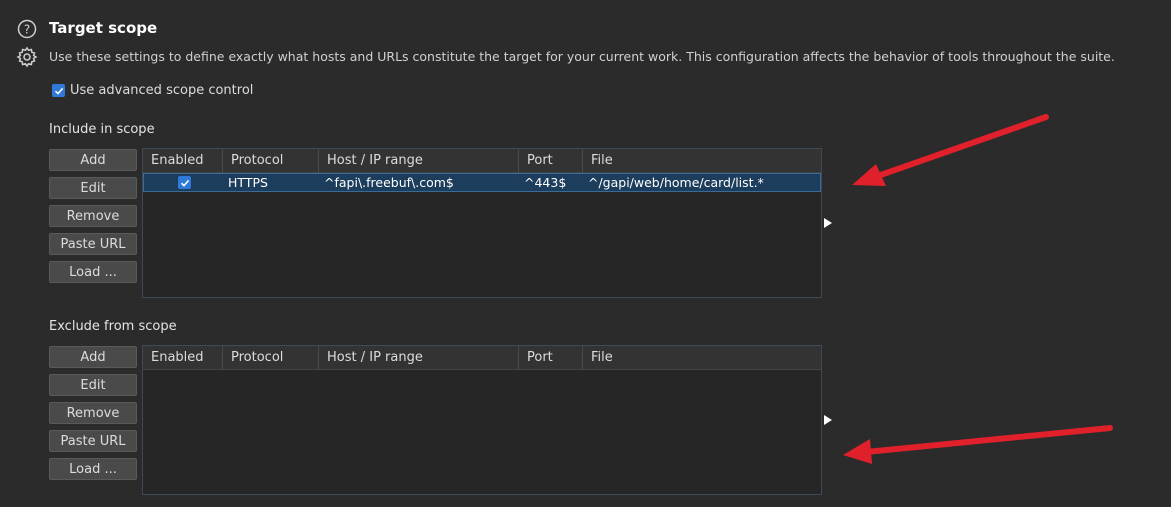 The image size is (1171, 507). I want to click on include-add-button: Add, so click(93, 160).